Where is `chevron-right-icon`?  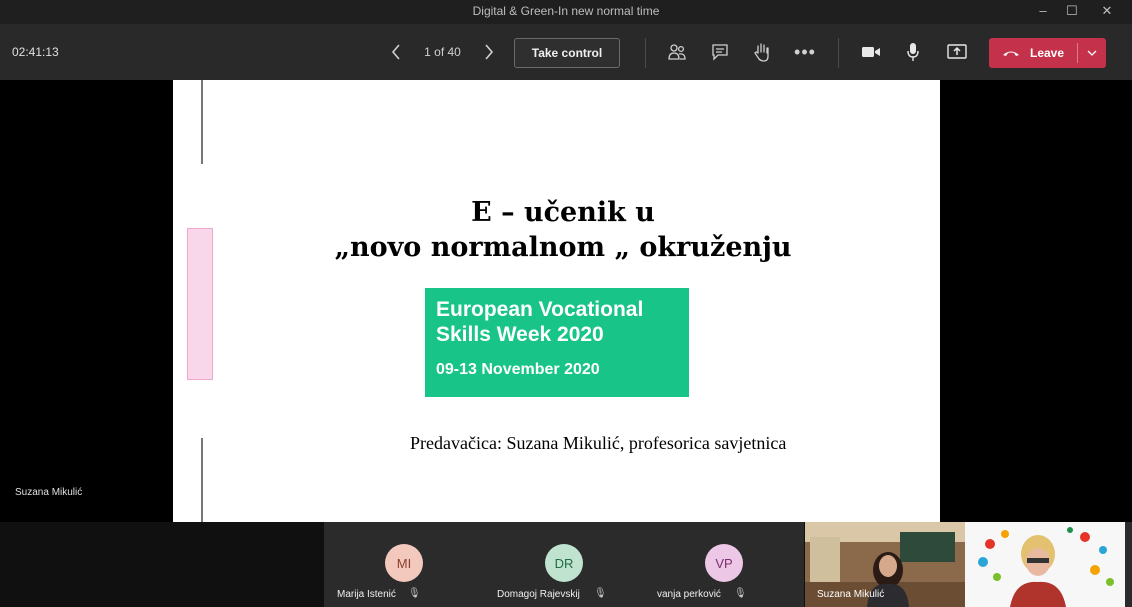 chevron-right-icon is located at coordinates (489, 52).